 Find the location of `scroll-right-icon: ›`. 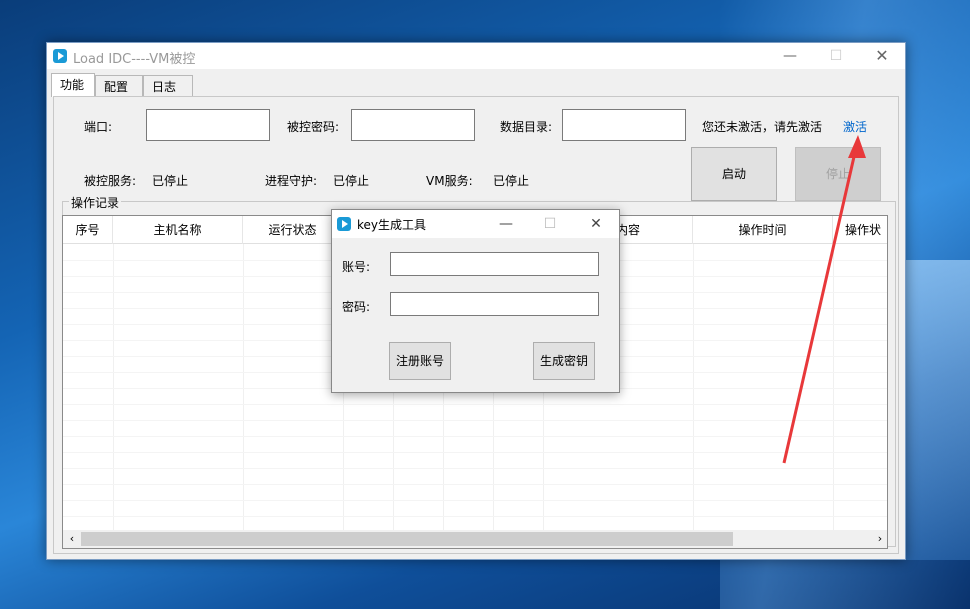

scroll-right-icon: › is located at coordinates (880, 539).